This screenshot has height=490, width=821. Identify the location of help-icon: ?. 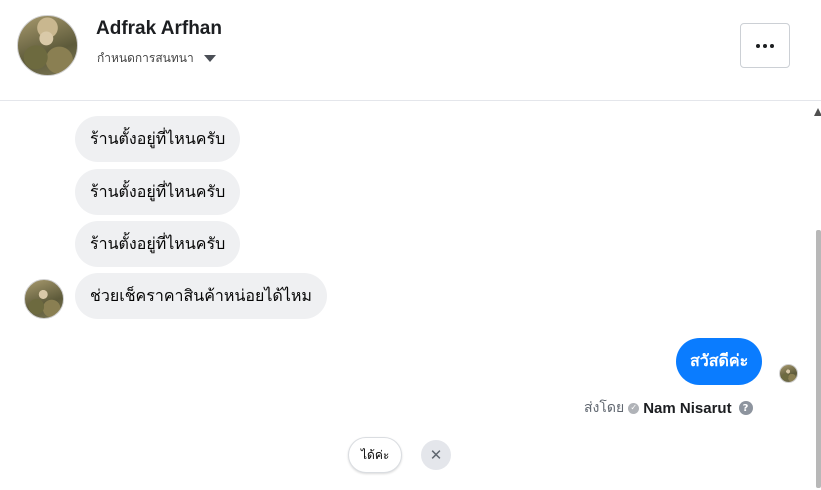
(745, 408).